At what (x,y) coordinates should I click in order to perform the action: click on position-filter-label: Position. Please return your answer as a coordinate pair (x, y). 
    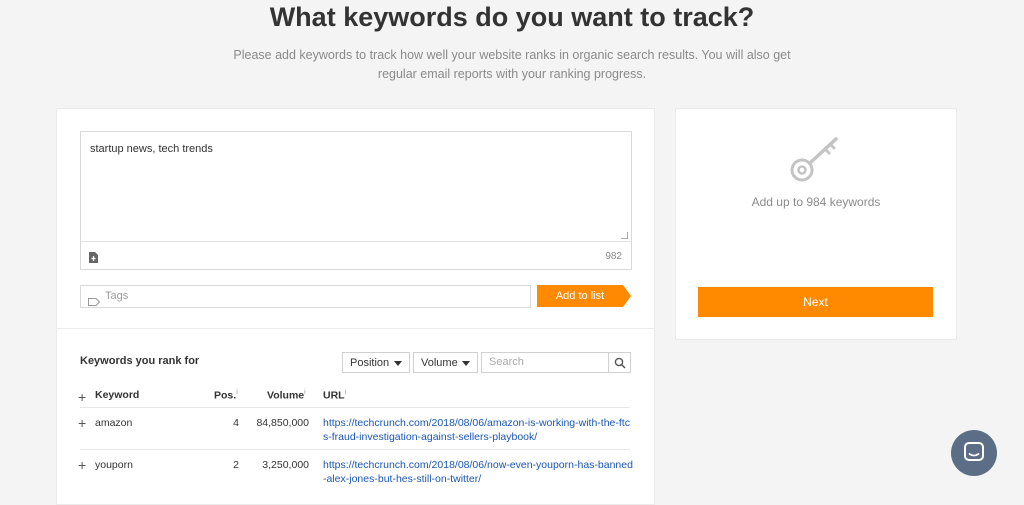
    Looking at the image, I should click on (370, 363).